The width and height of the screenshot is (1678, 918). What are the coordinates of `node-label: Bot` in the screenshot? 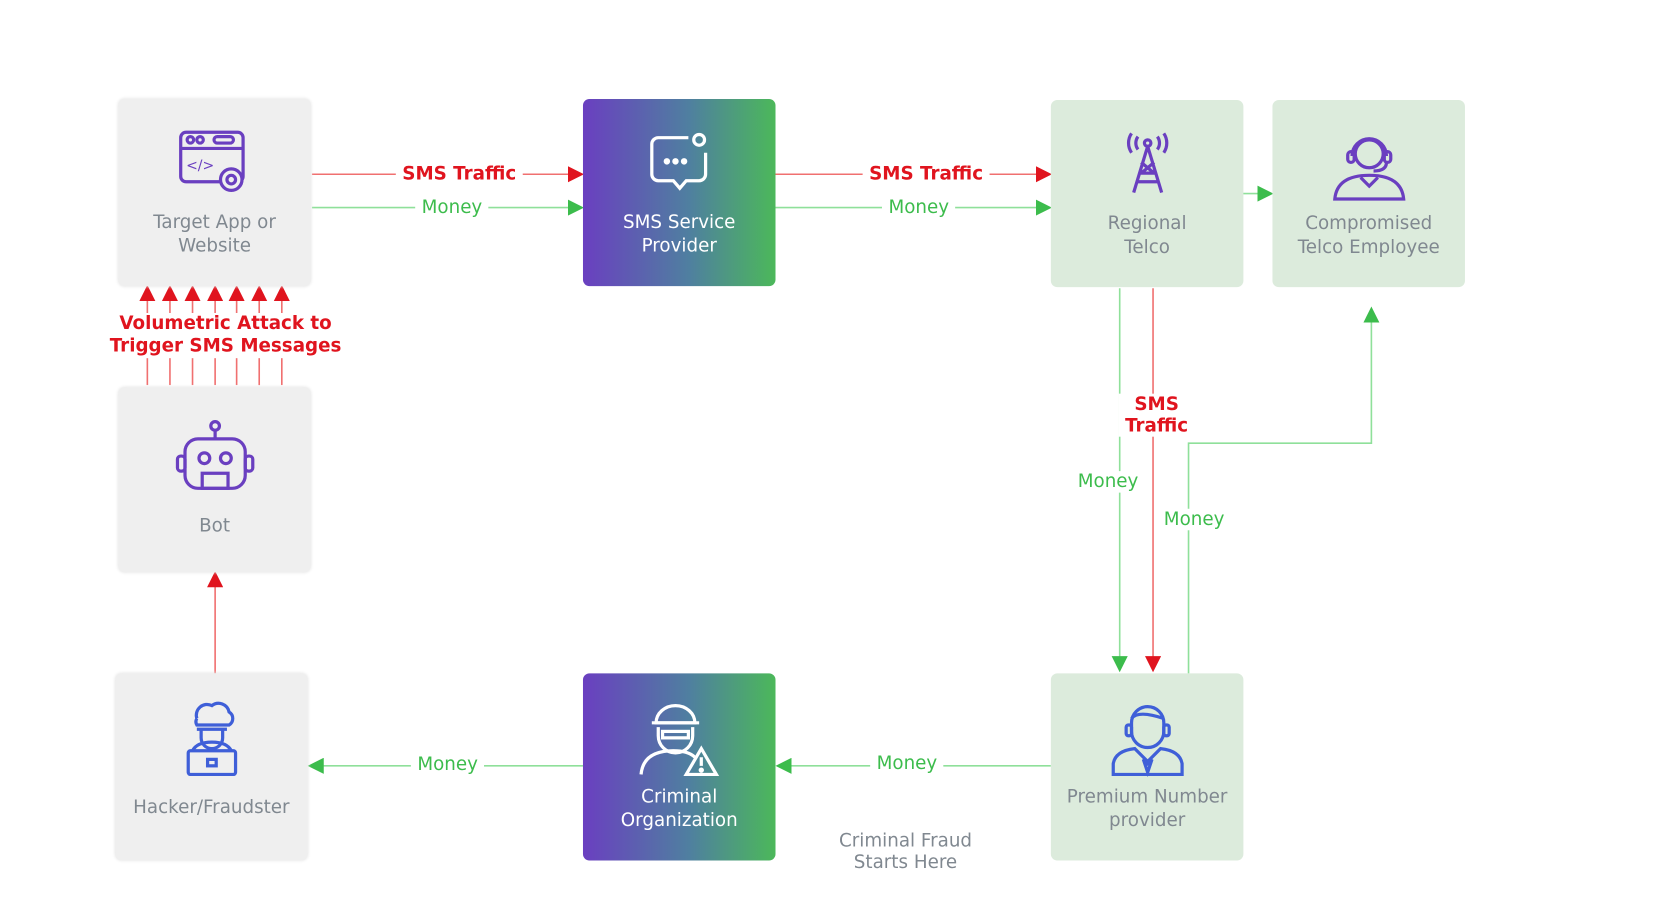 It's located at (215, 526).